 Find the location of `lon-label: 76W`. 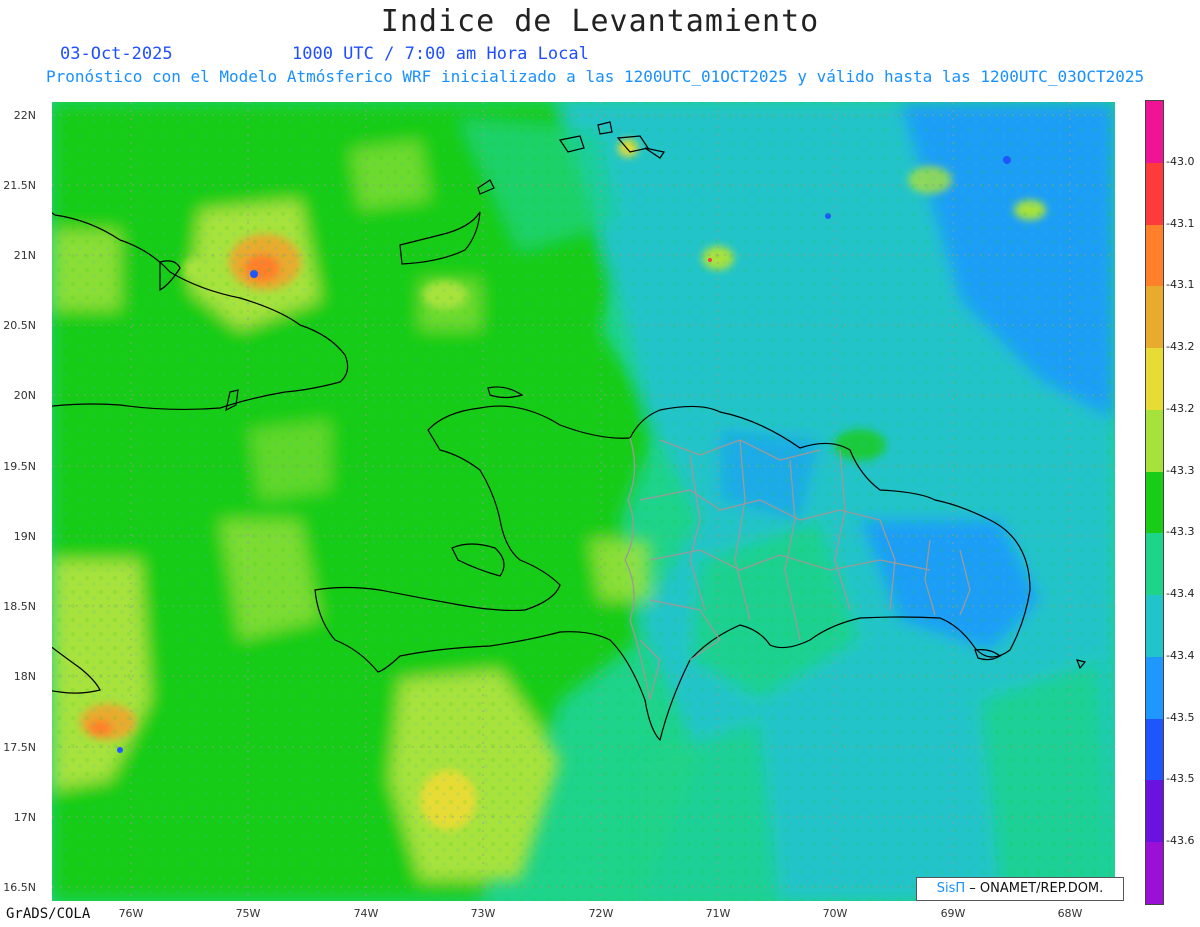

lon-label: 76W is located at coordinates (131, 913).